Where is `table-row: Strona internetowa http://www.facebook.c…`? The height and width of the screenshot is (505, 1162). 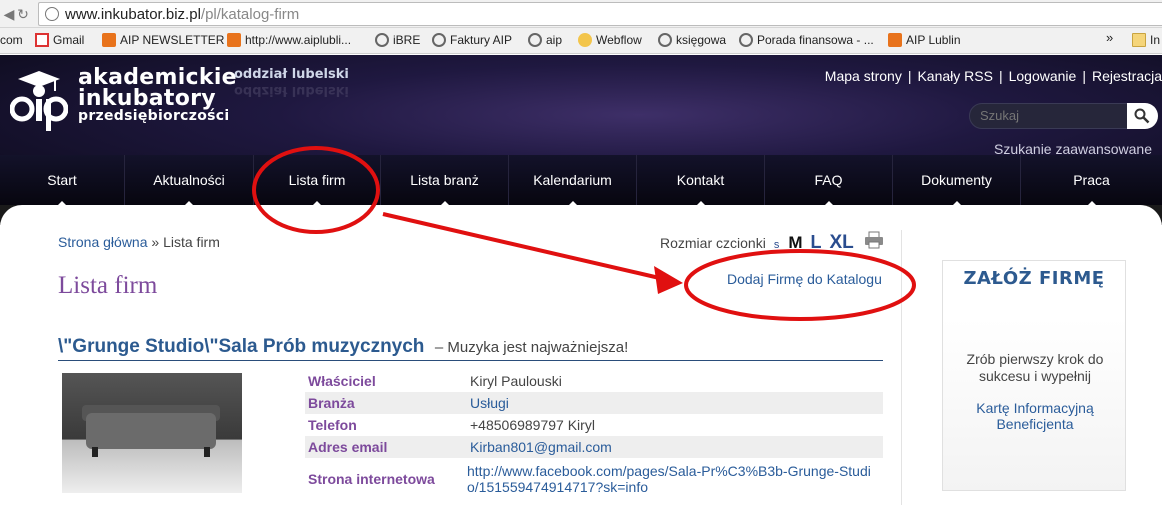
table-row: Strona internetowa http://www.facebook.c… is located at coordinates (594, 479).